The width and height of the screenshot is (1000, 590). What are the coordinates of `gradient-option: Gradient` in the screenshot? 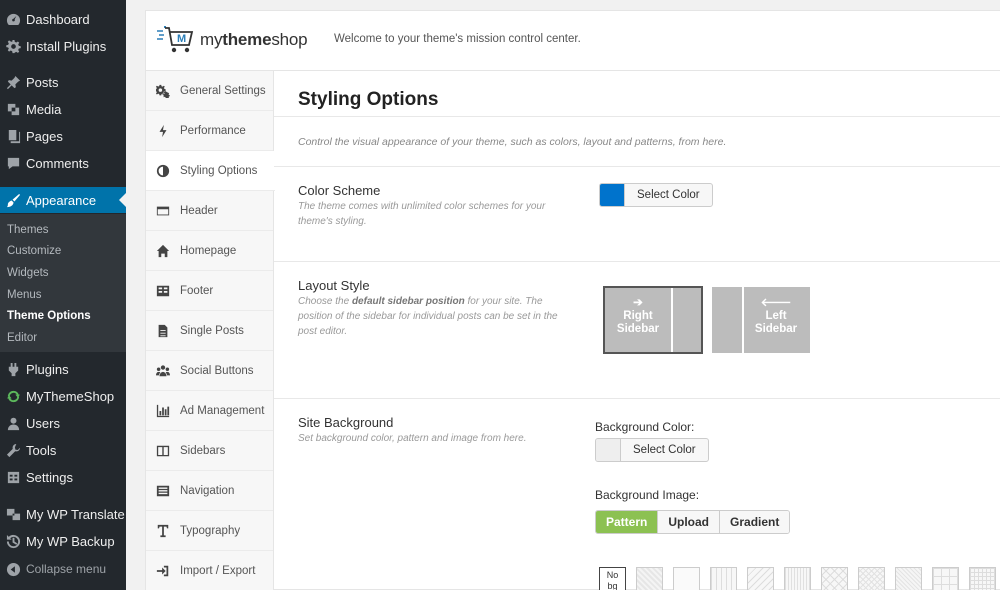 It's located at (755, 522).